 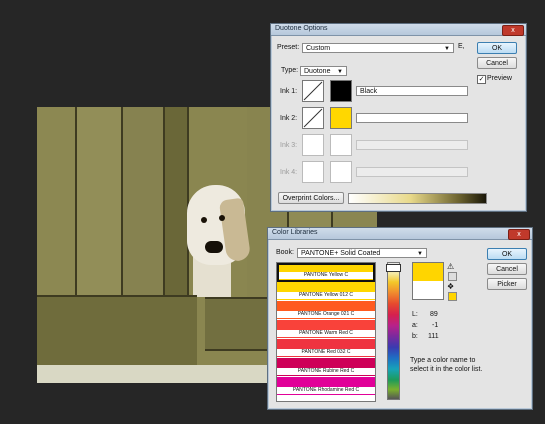 I want to click on ink-2-color-swatch, so click(x=341, y=118).